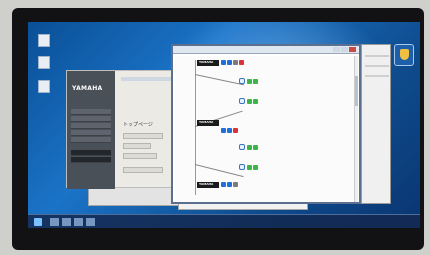 The height and width of the screenshot is (255, 430). I want to click on page-title: トップページ, so click(138, 125).